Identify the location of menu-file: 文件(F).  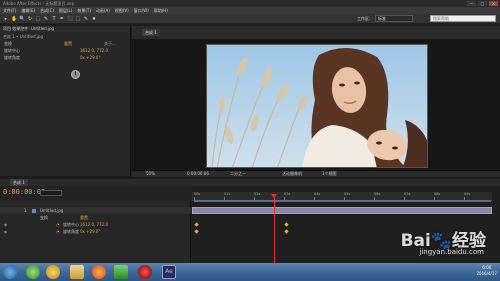
(9, 10).